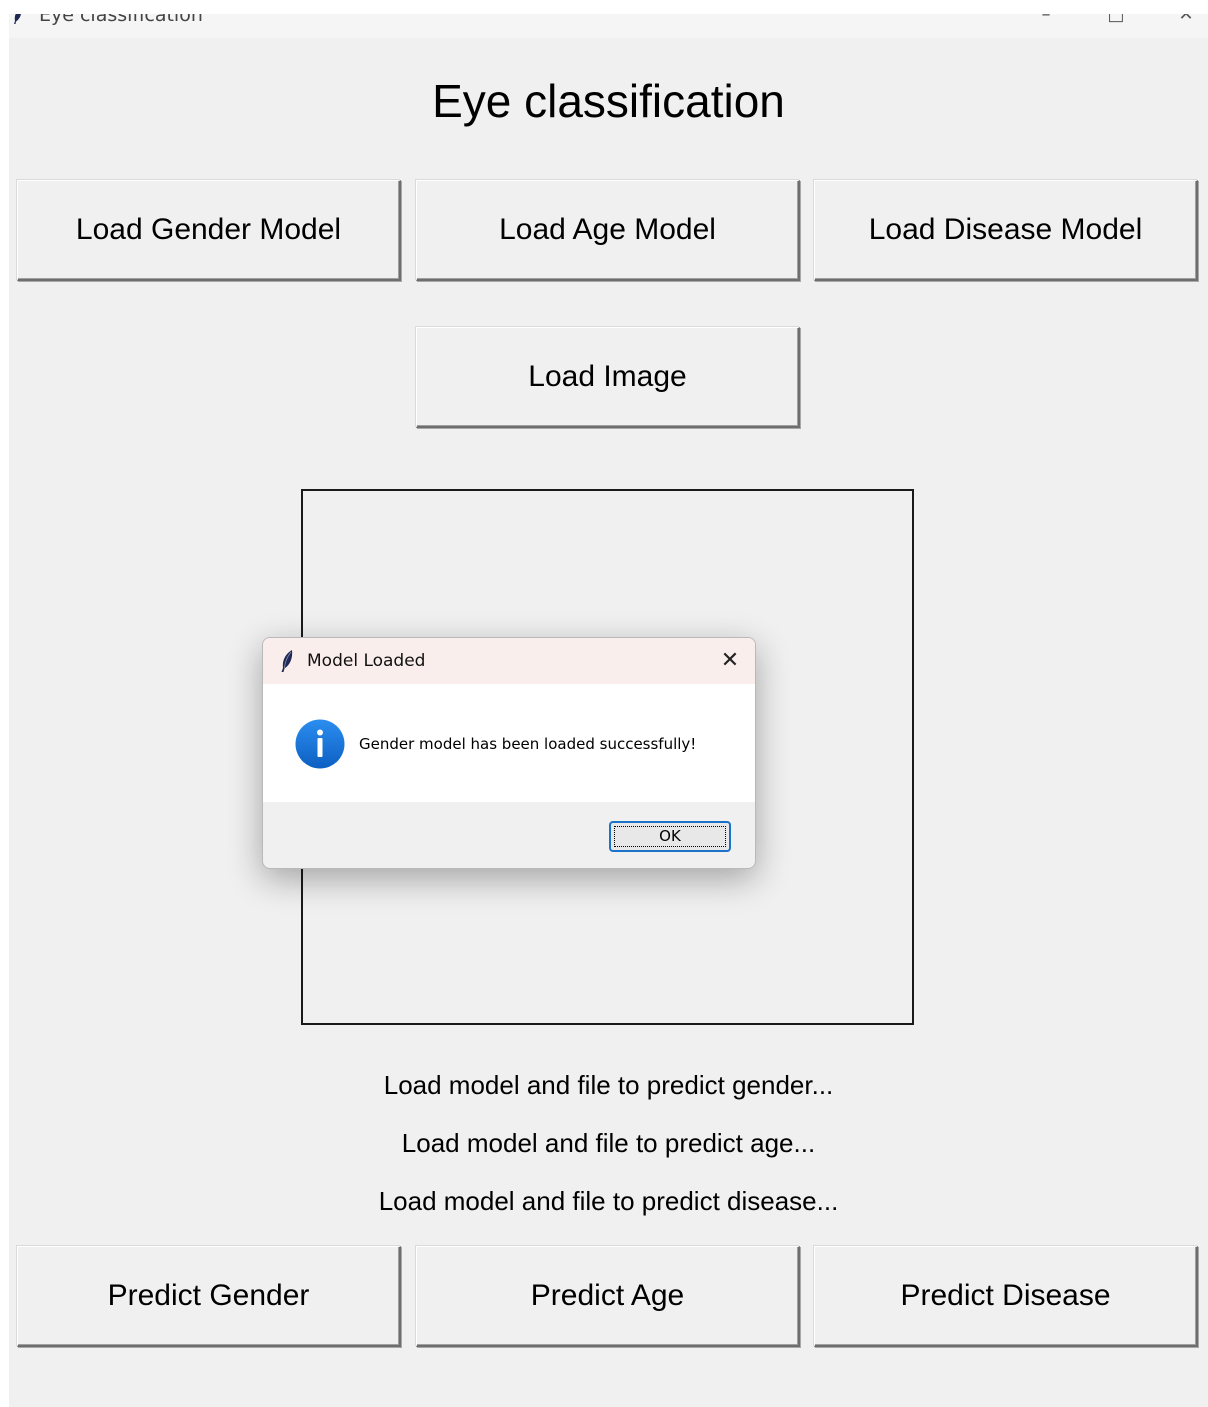  What do you see at coordinates (608, 101) in the screenshot?
I see `page-title: Eye classification` at bounding box center [608, 101].